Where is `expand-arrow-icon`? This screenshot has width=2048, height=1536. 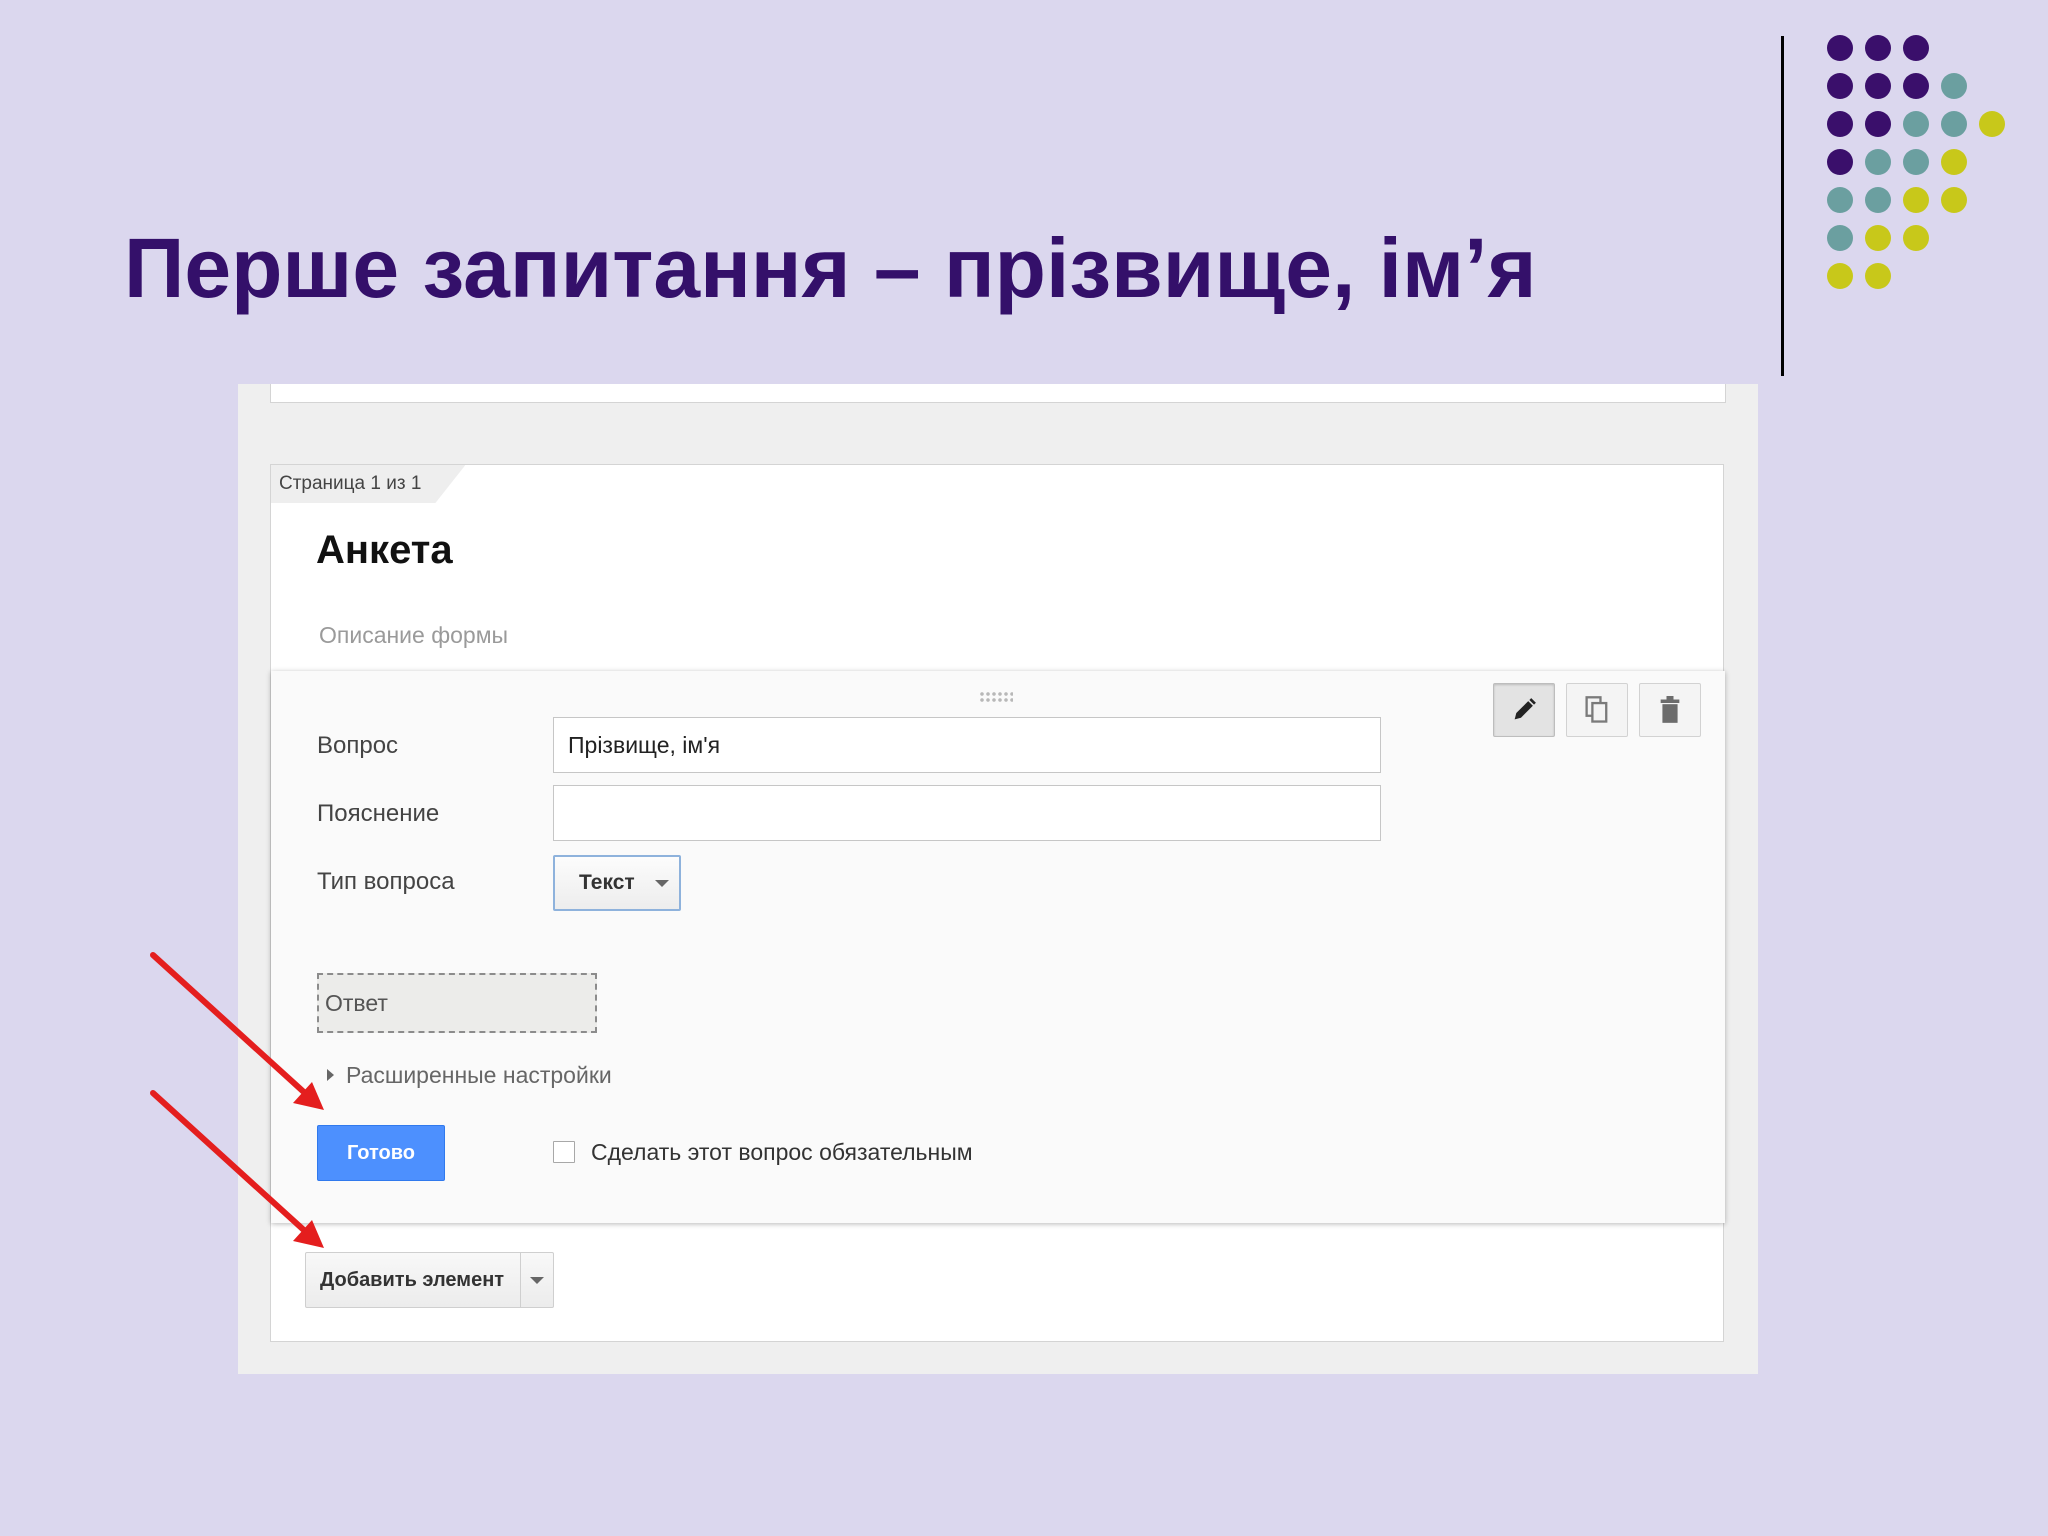 expand-arrow-icon is located at coordinates (330, 1075).